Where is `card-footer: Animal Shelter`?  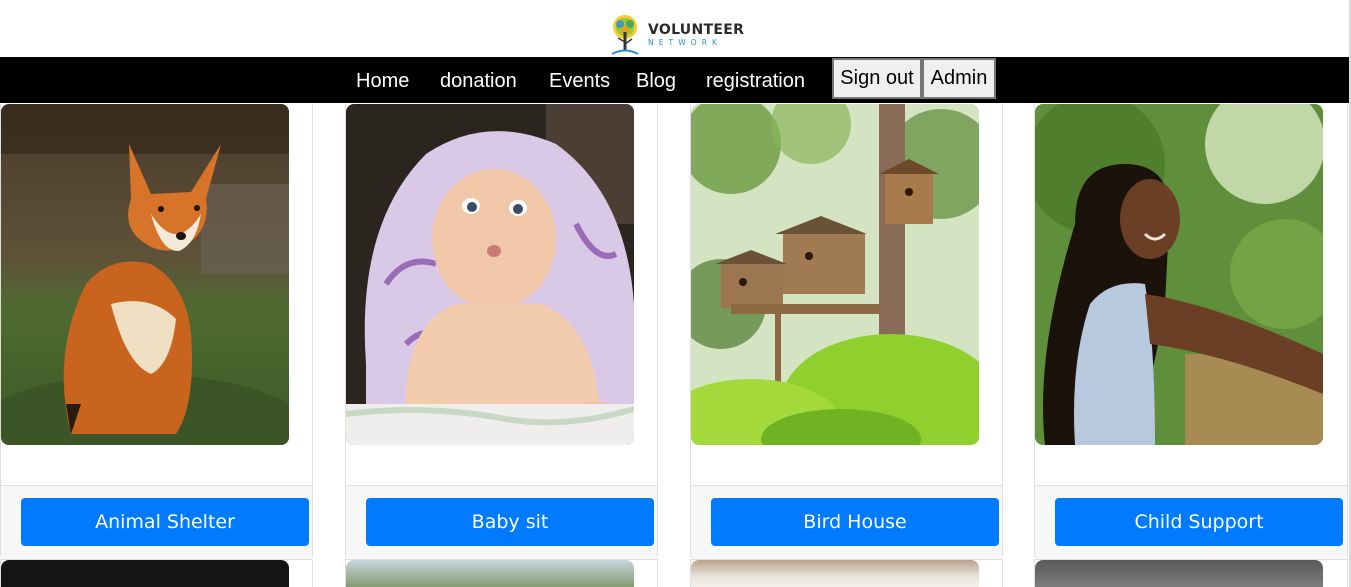 card-footer: Animal Shelter is located at coordinates (156, 522).